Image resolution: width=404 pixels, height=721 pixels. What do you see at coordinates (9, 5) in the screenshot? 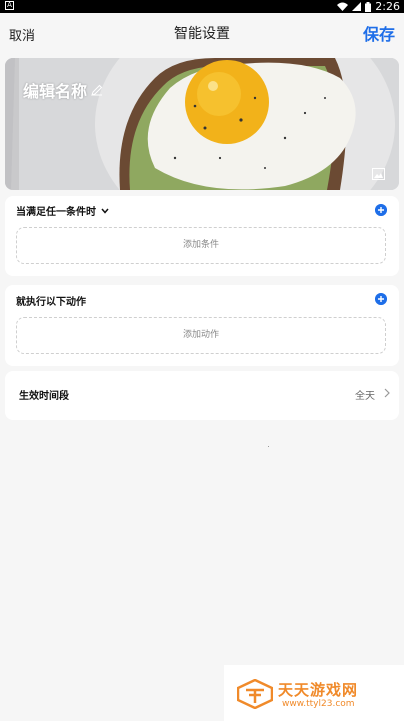
I see `notification-icon: A` at bounding box center [9, 5].